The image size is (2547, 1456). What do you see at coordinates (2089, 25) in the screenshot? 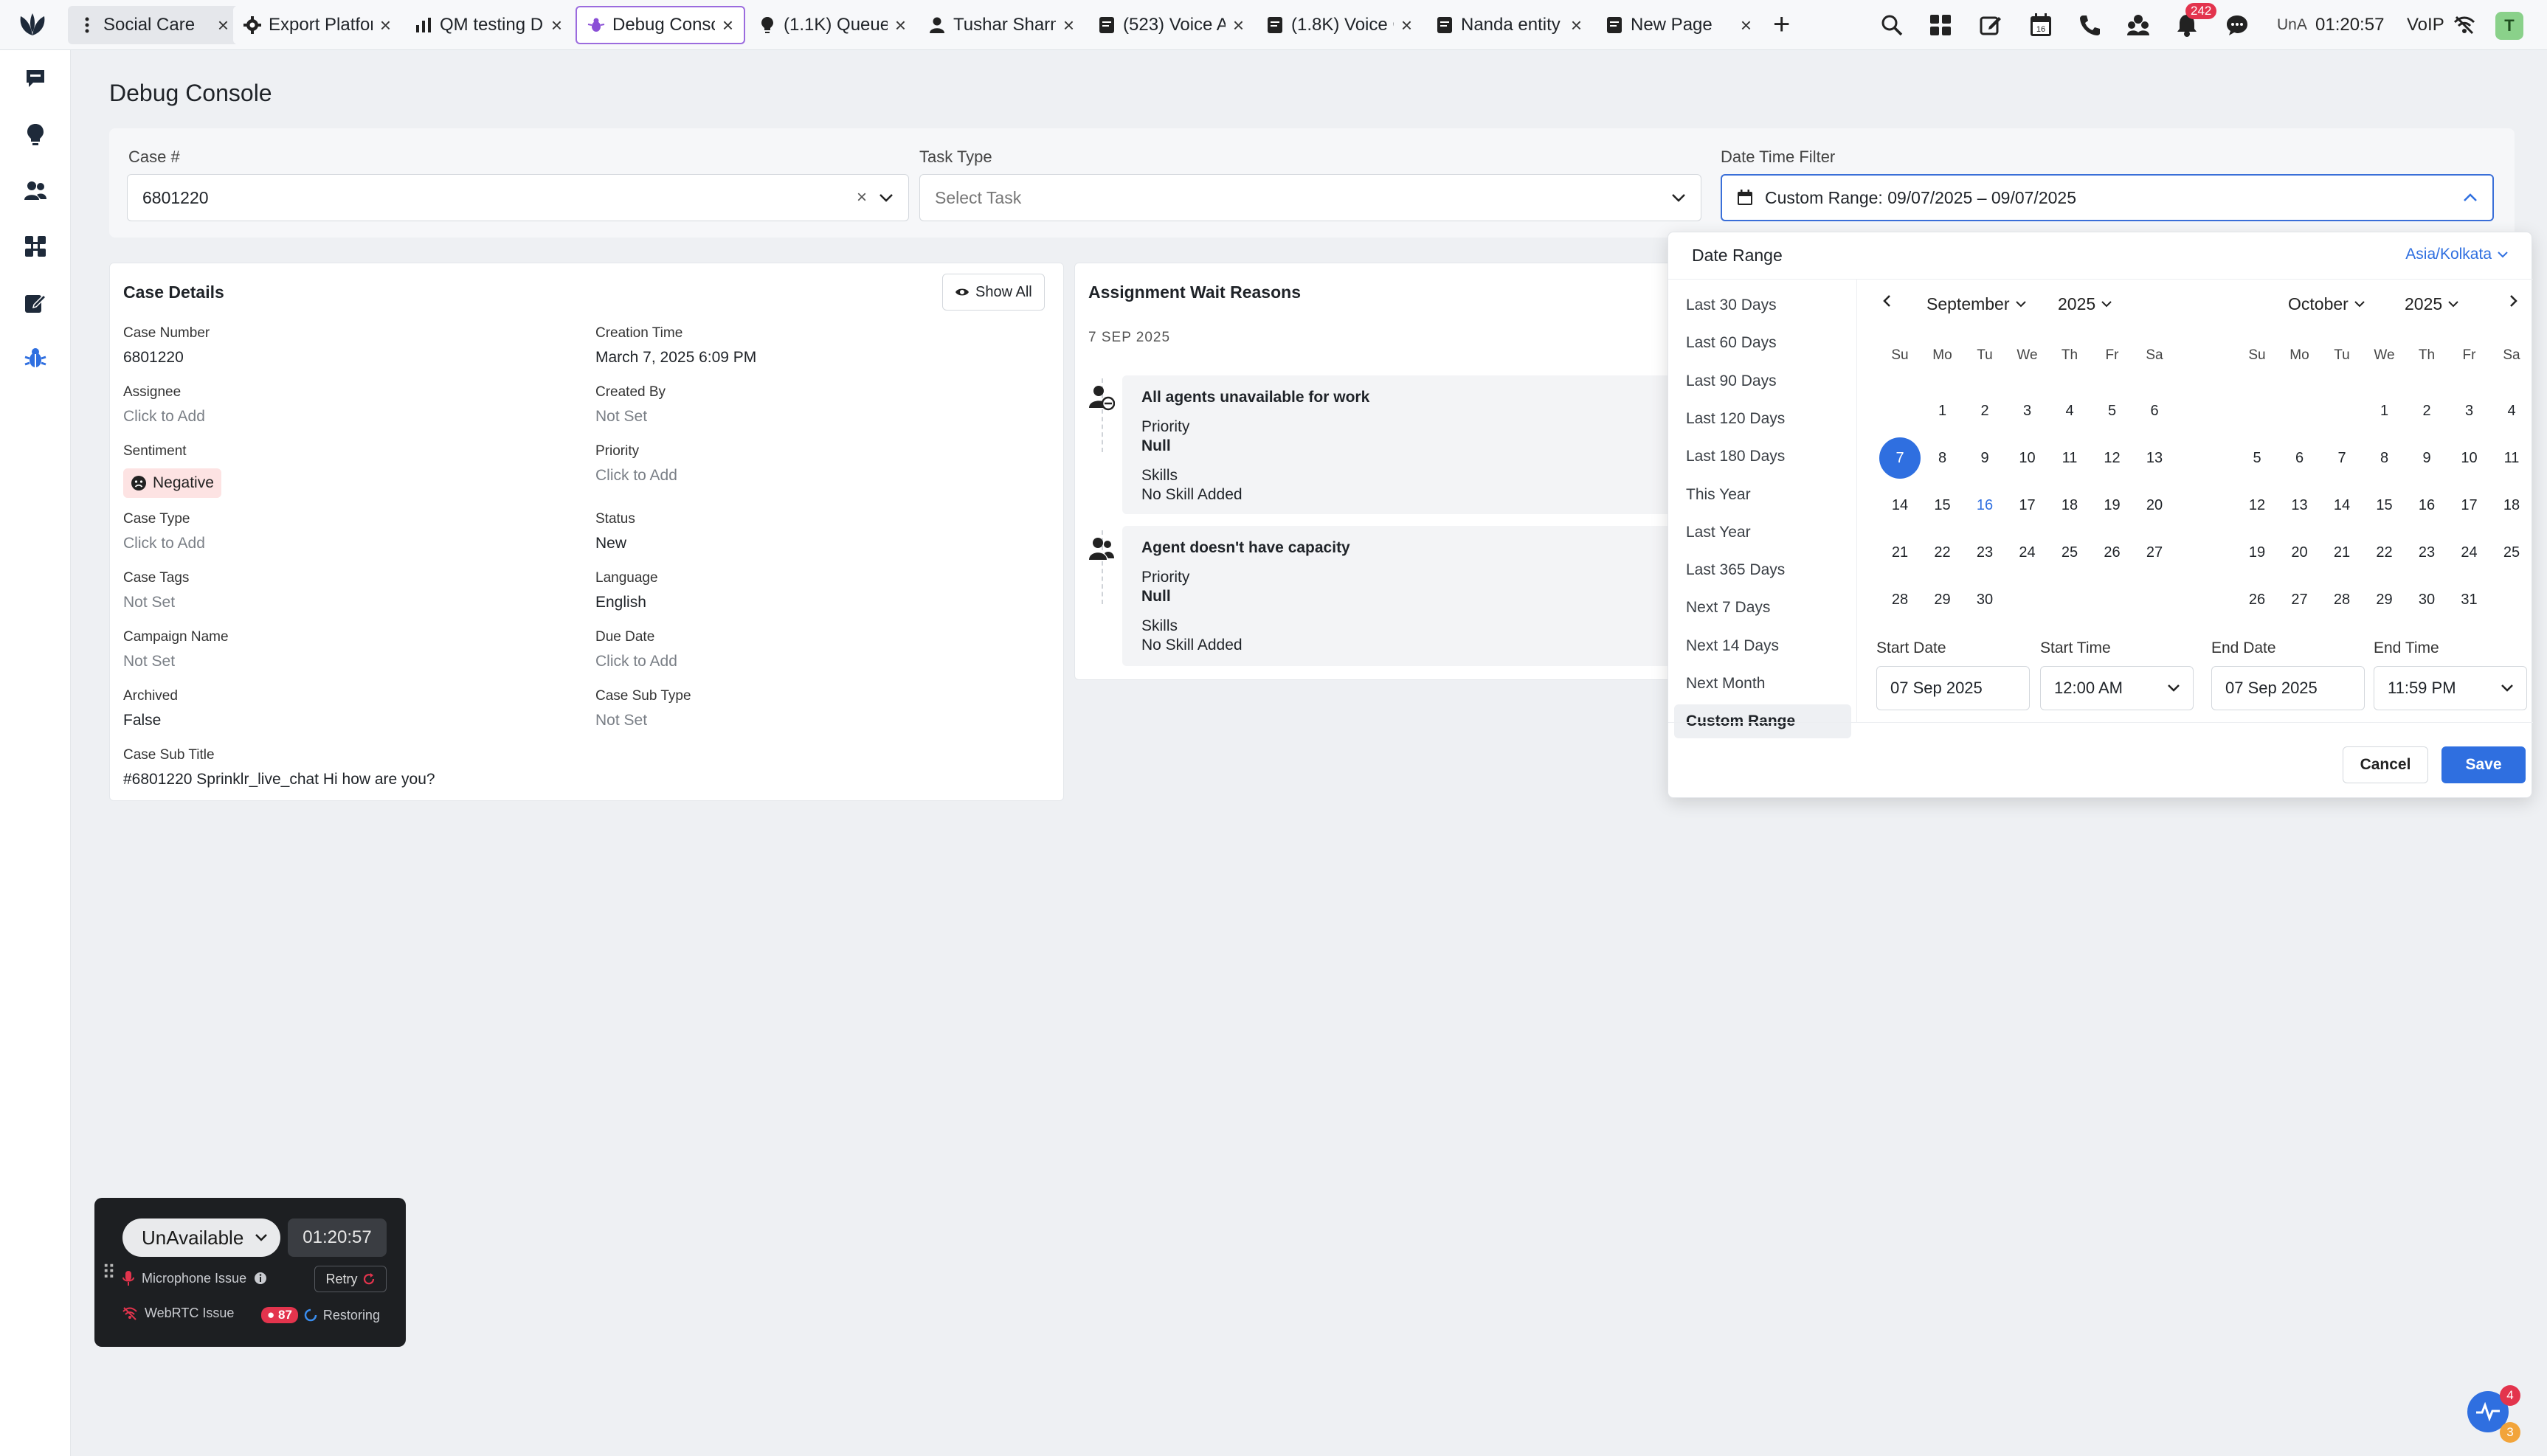
I see `phone-icon` at bounding box center [2089, 25].